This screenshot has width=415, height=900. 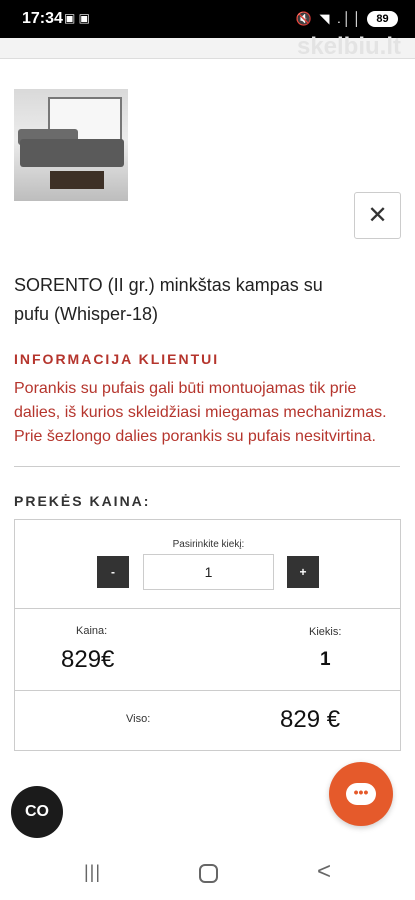 I want to click on price-heading: PREKĖS KAINA:, so click(x=82, y=501).